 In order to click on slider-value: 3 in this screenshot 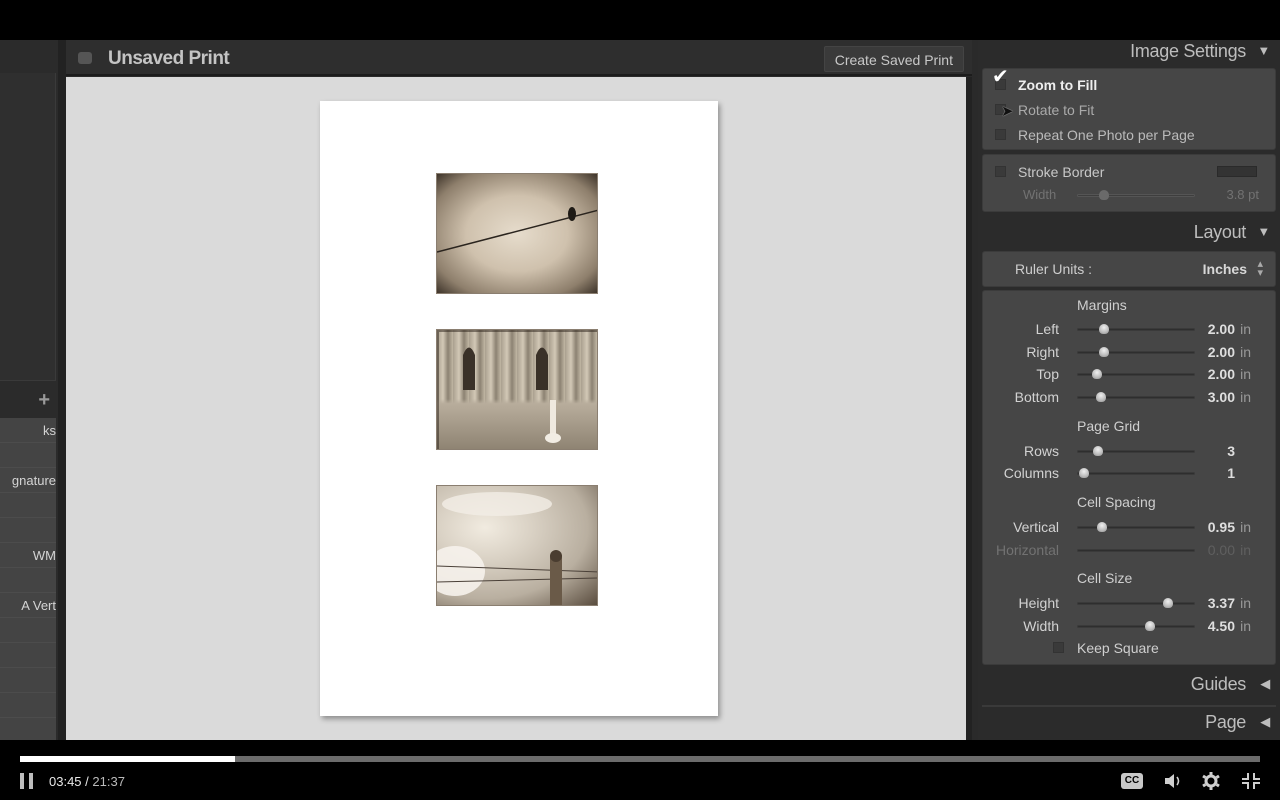, I will do `click(1231, 451)`.